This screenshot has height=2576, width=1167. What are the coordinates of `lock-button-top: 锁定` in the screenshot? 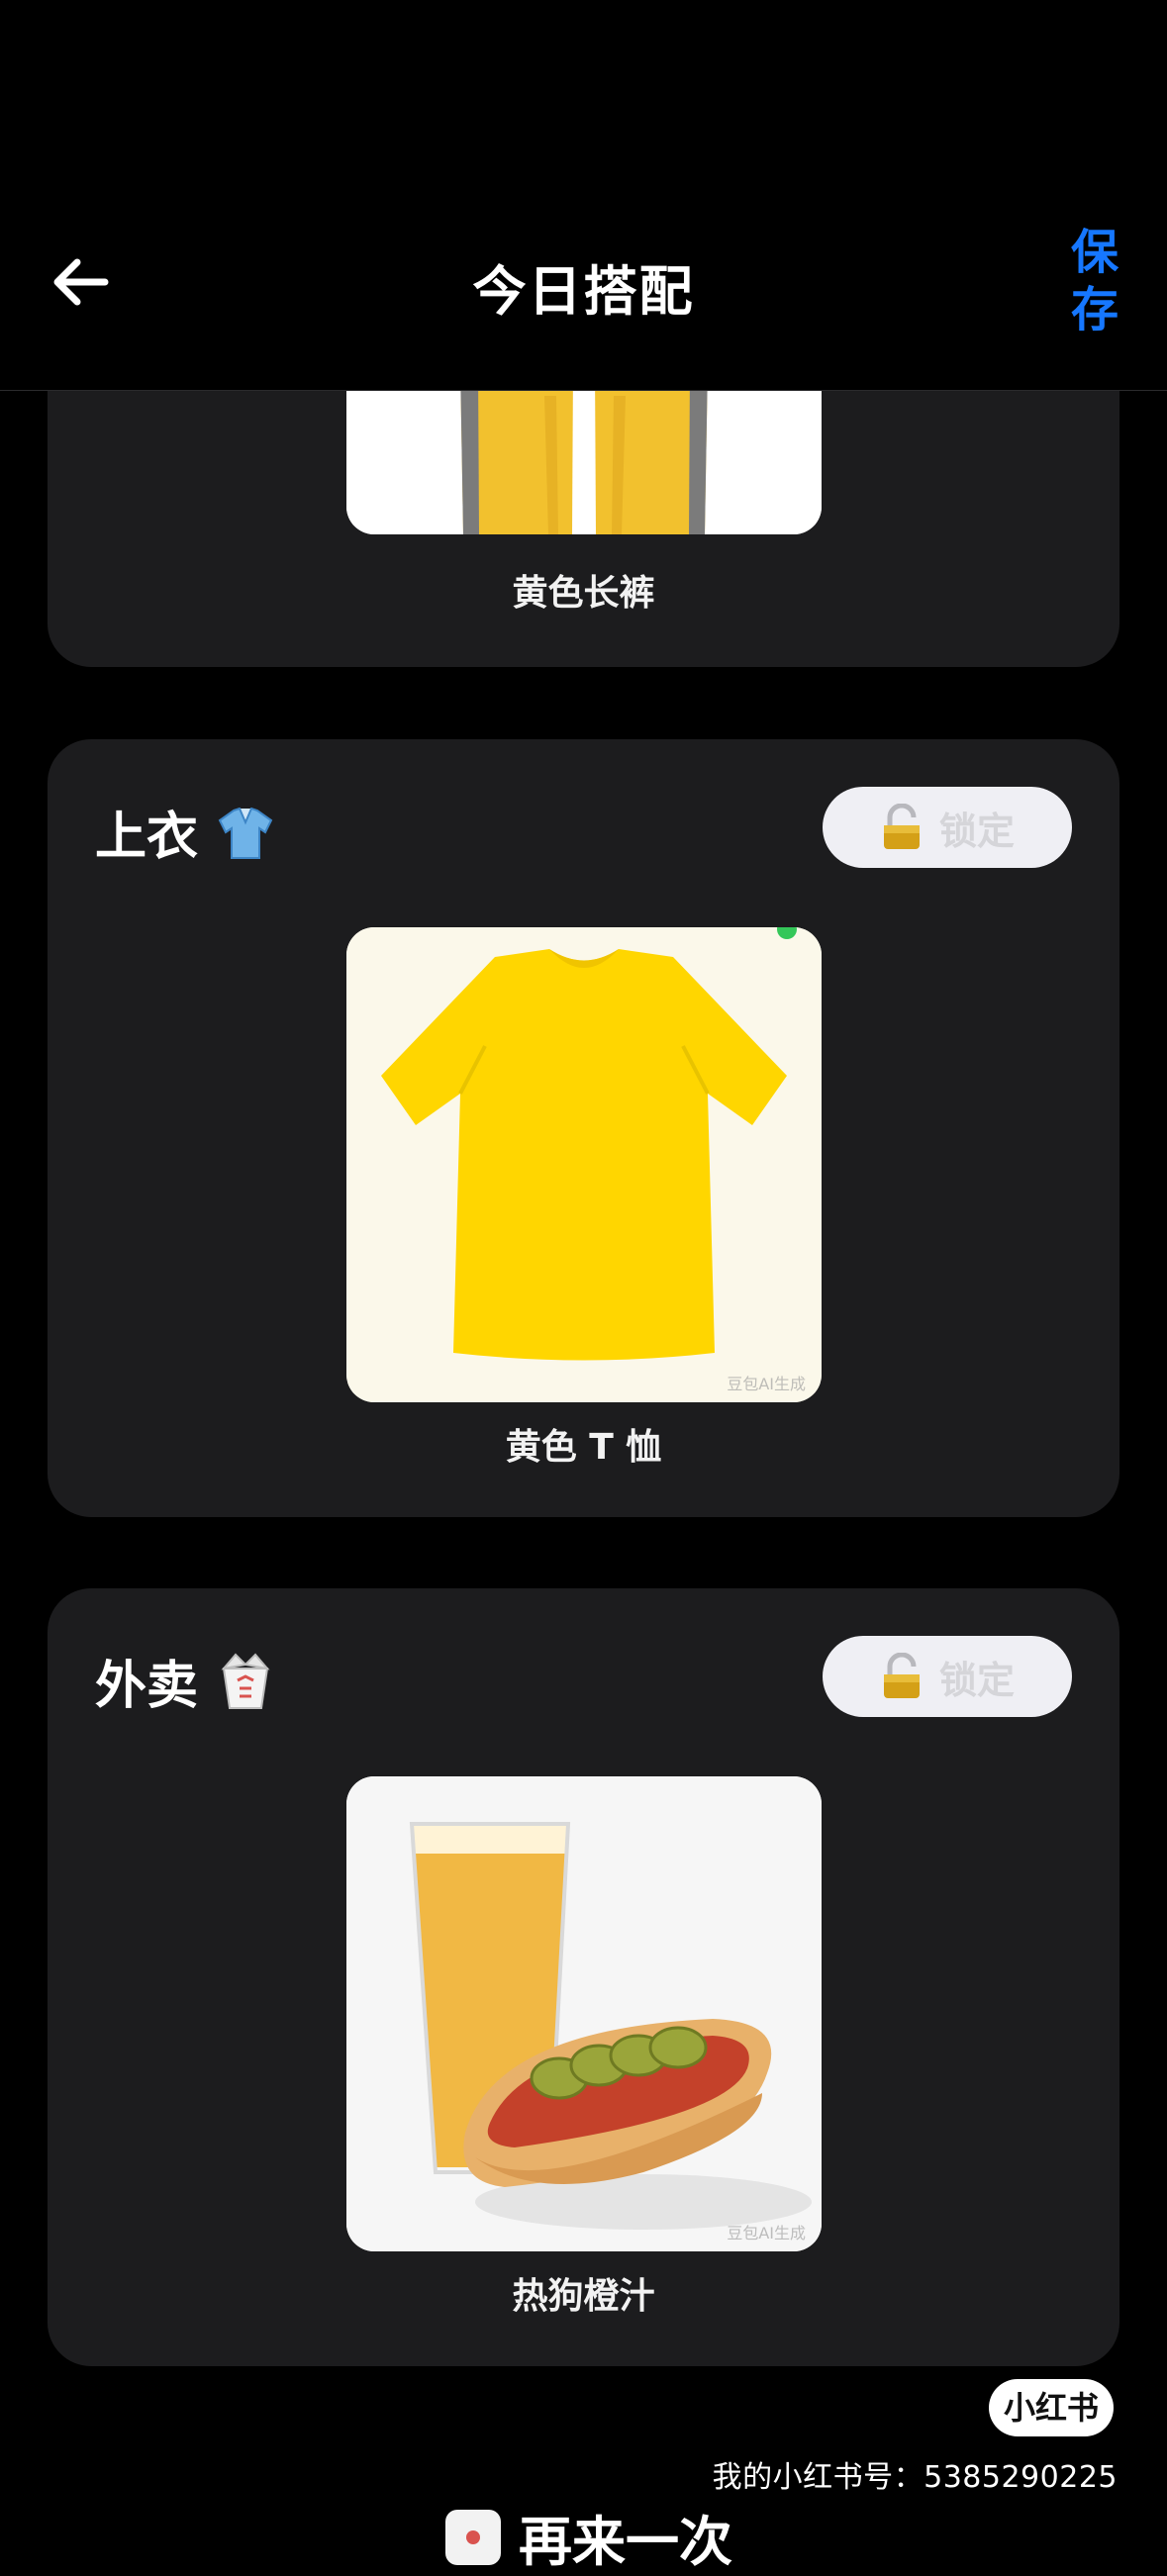 It's located at (948, 827).